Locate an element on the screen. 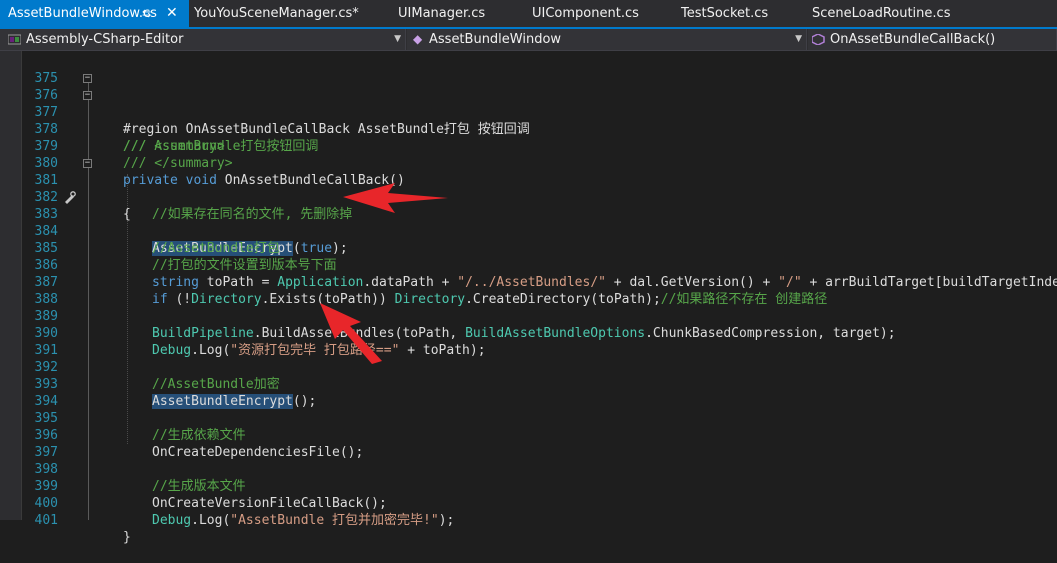 Image resolution: width=1057 pixels, height=563 pixels. close-brace: } is located at coordinates (127, 537).